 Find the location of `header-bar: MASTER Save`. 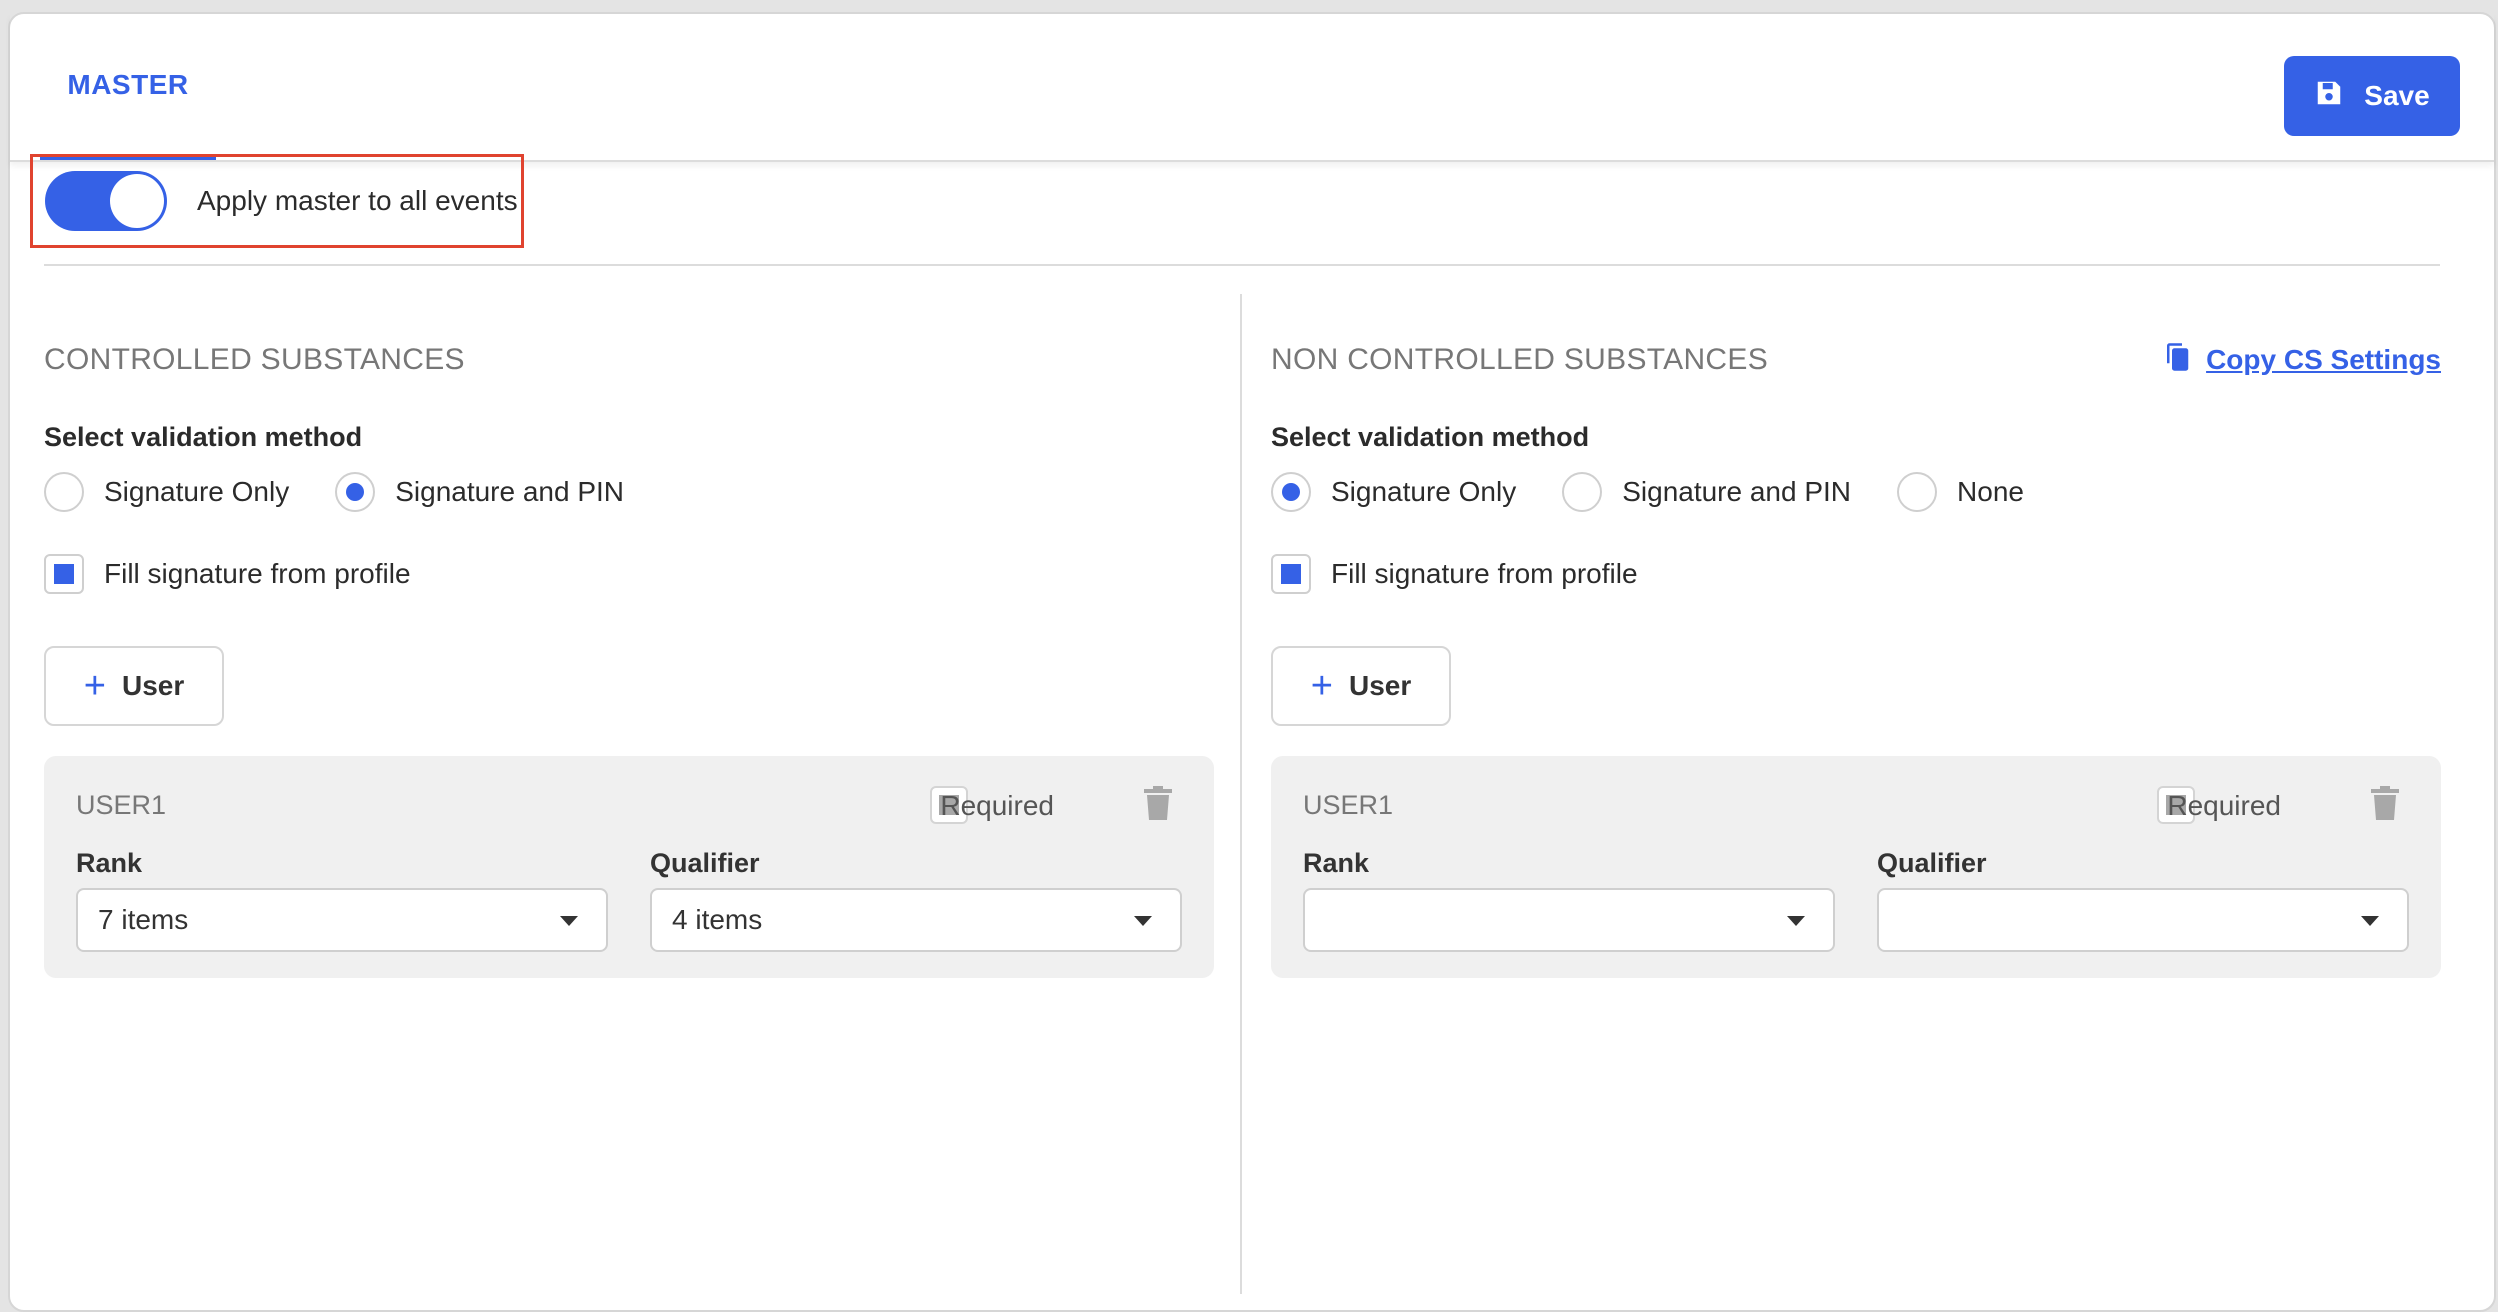

header-bar: MASTER Save is located at coordinates (1252, 88).